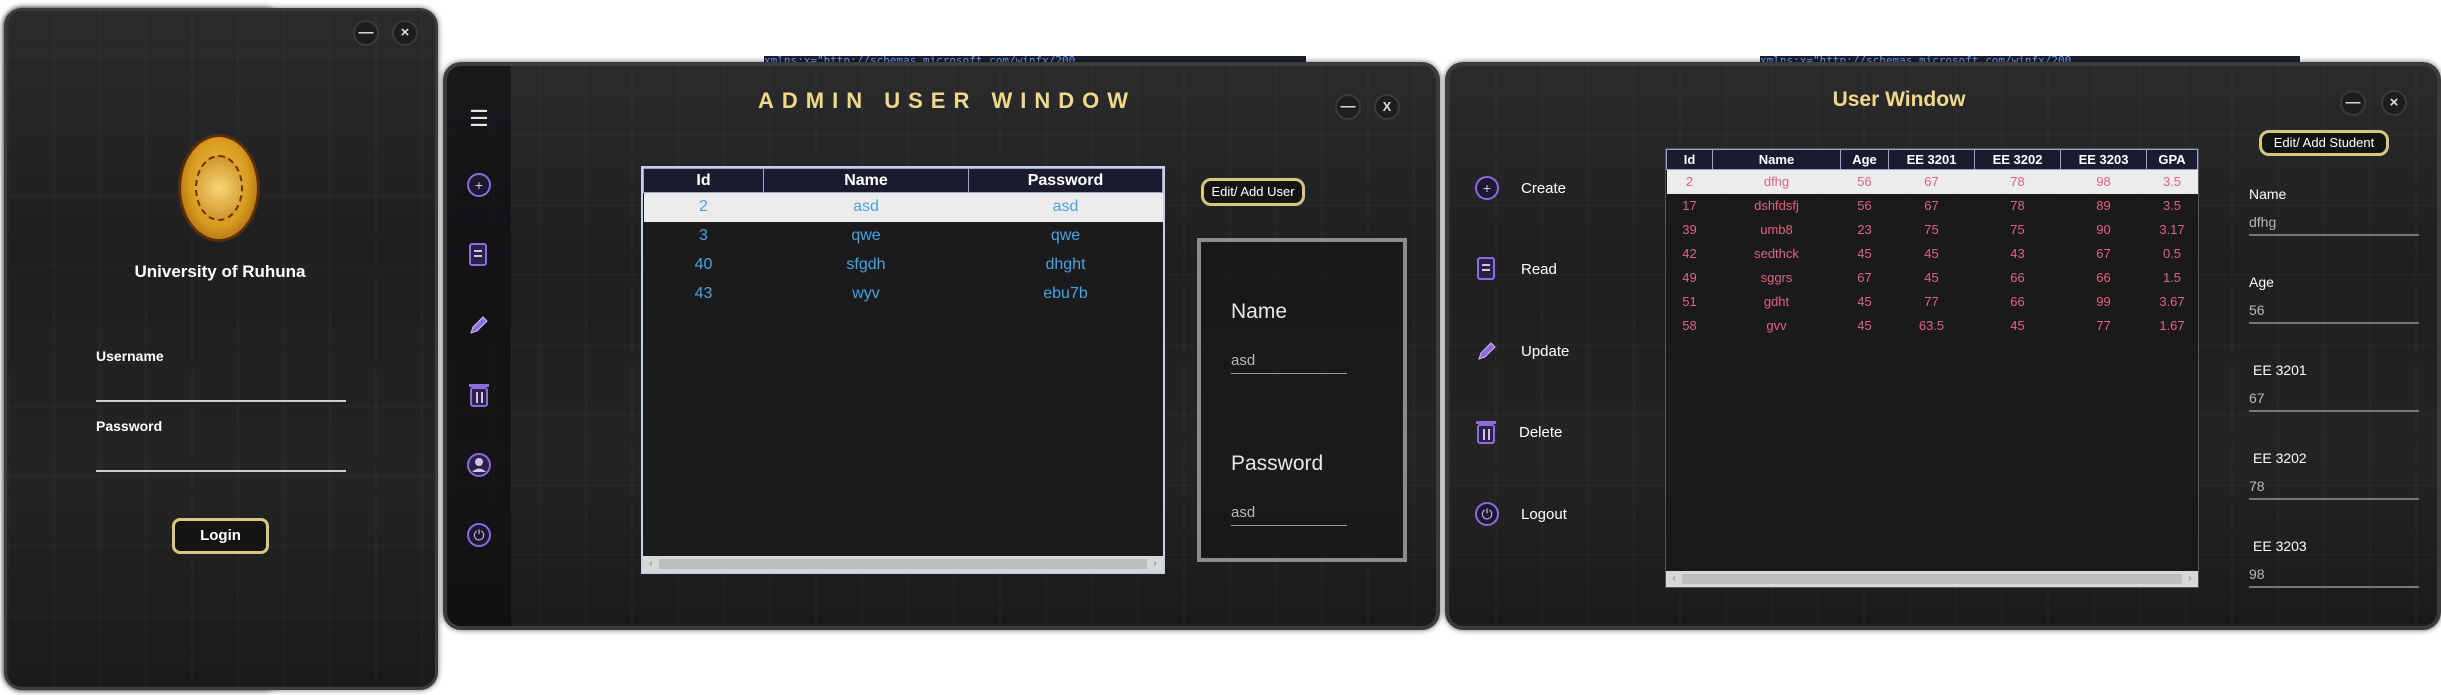  I want to click on cell: 78, so click(2017, 182).